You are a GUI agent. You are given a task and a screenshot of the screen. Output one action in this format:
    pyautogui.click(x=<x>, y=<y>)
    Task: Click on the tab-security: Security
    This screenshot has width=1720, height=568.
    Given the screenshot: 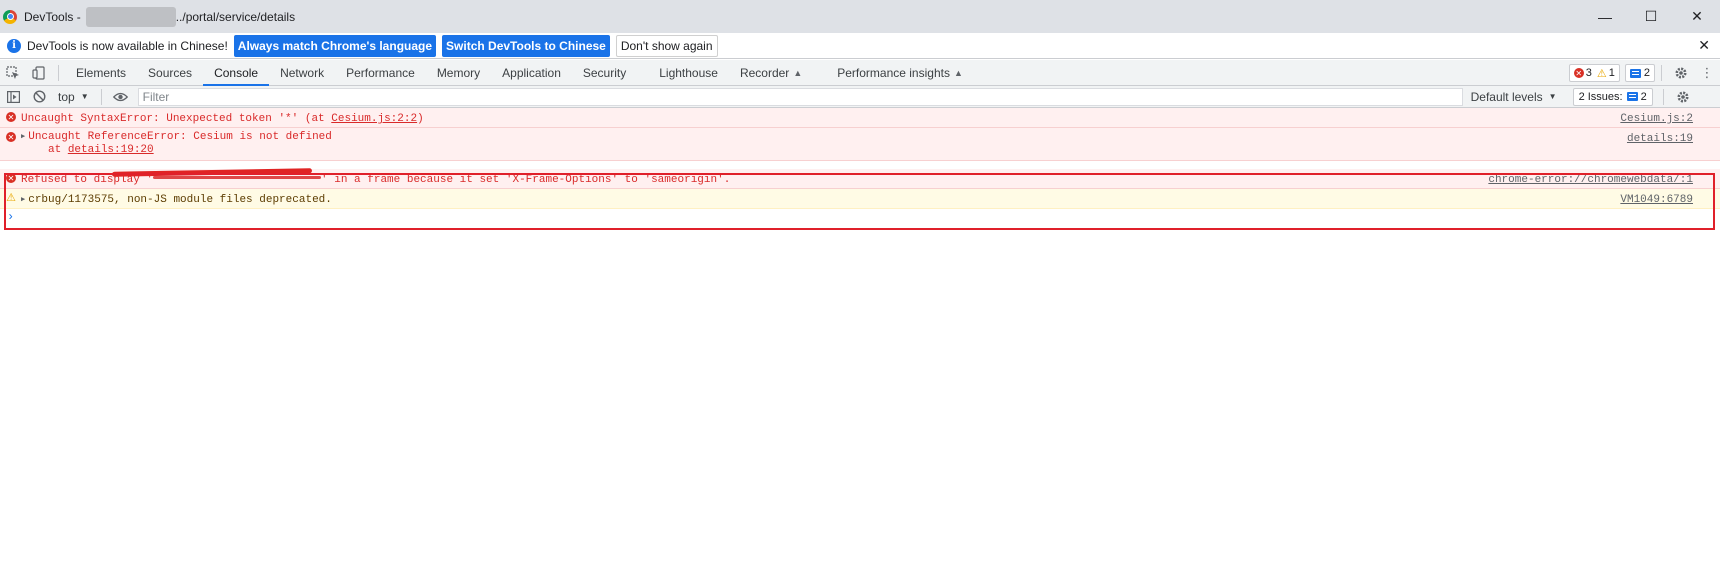 What is the action you would take?
    pyautogui.click(x=610, y=73)
    